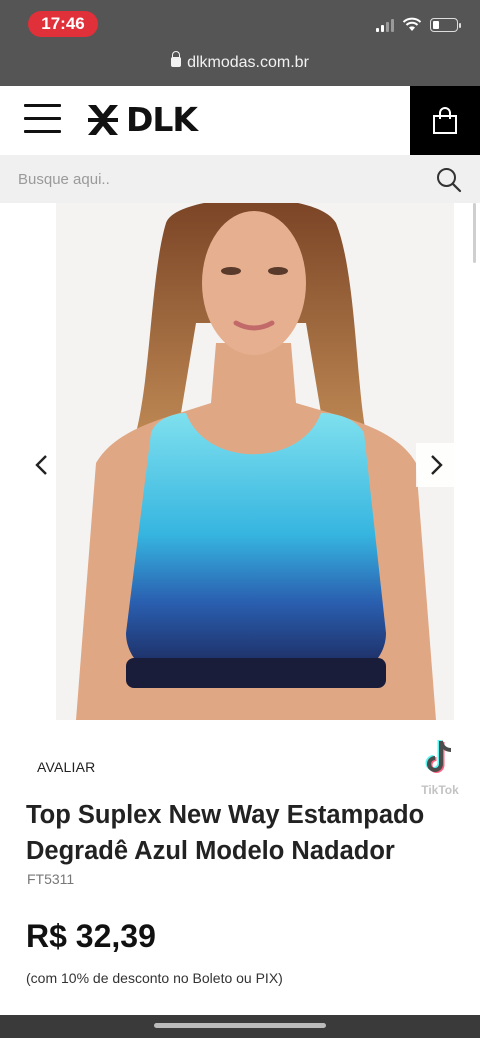 Image resolution: width=480 pixels, height=1038 pixels. I want to click on chevron-right-icon, so click(437, 465).